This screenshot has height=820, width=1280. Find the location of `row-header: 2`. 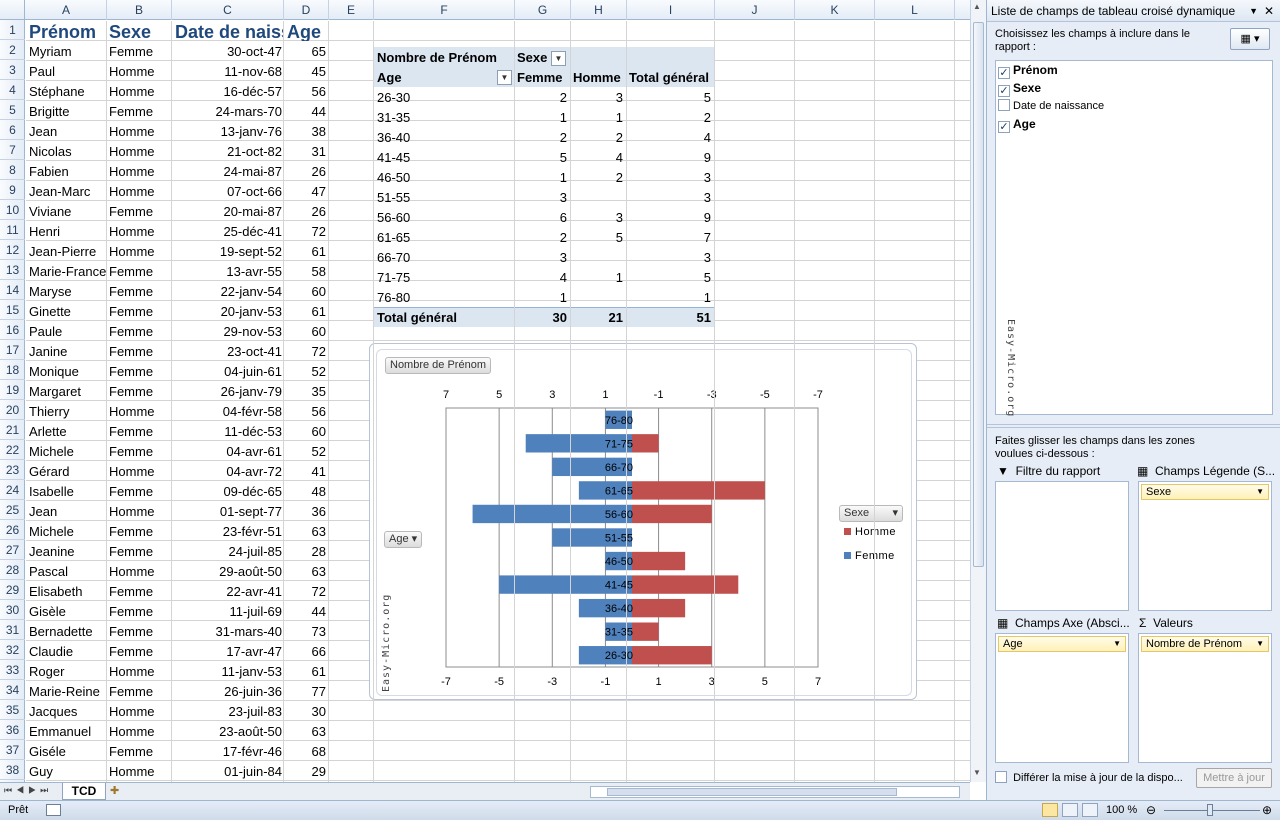

row-header: 2 is located at coordinates (12, 50).